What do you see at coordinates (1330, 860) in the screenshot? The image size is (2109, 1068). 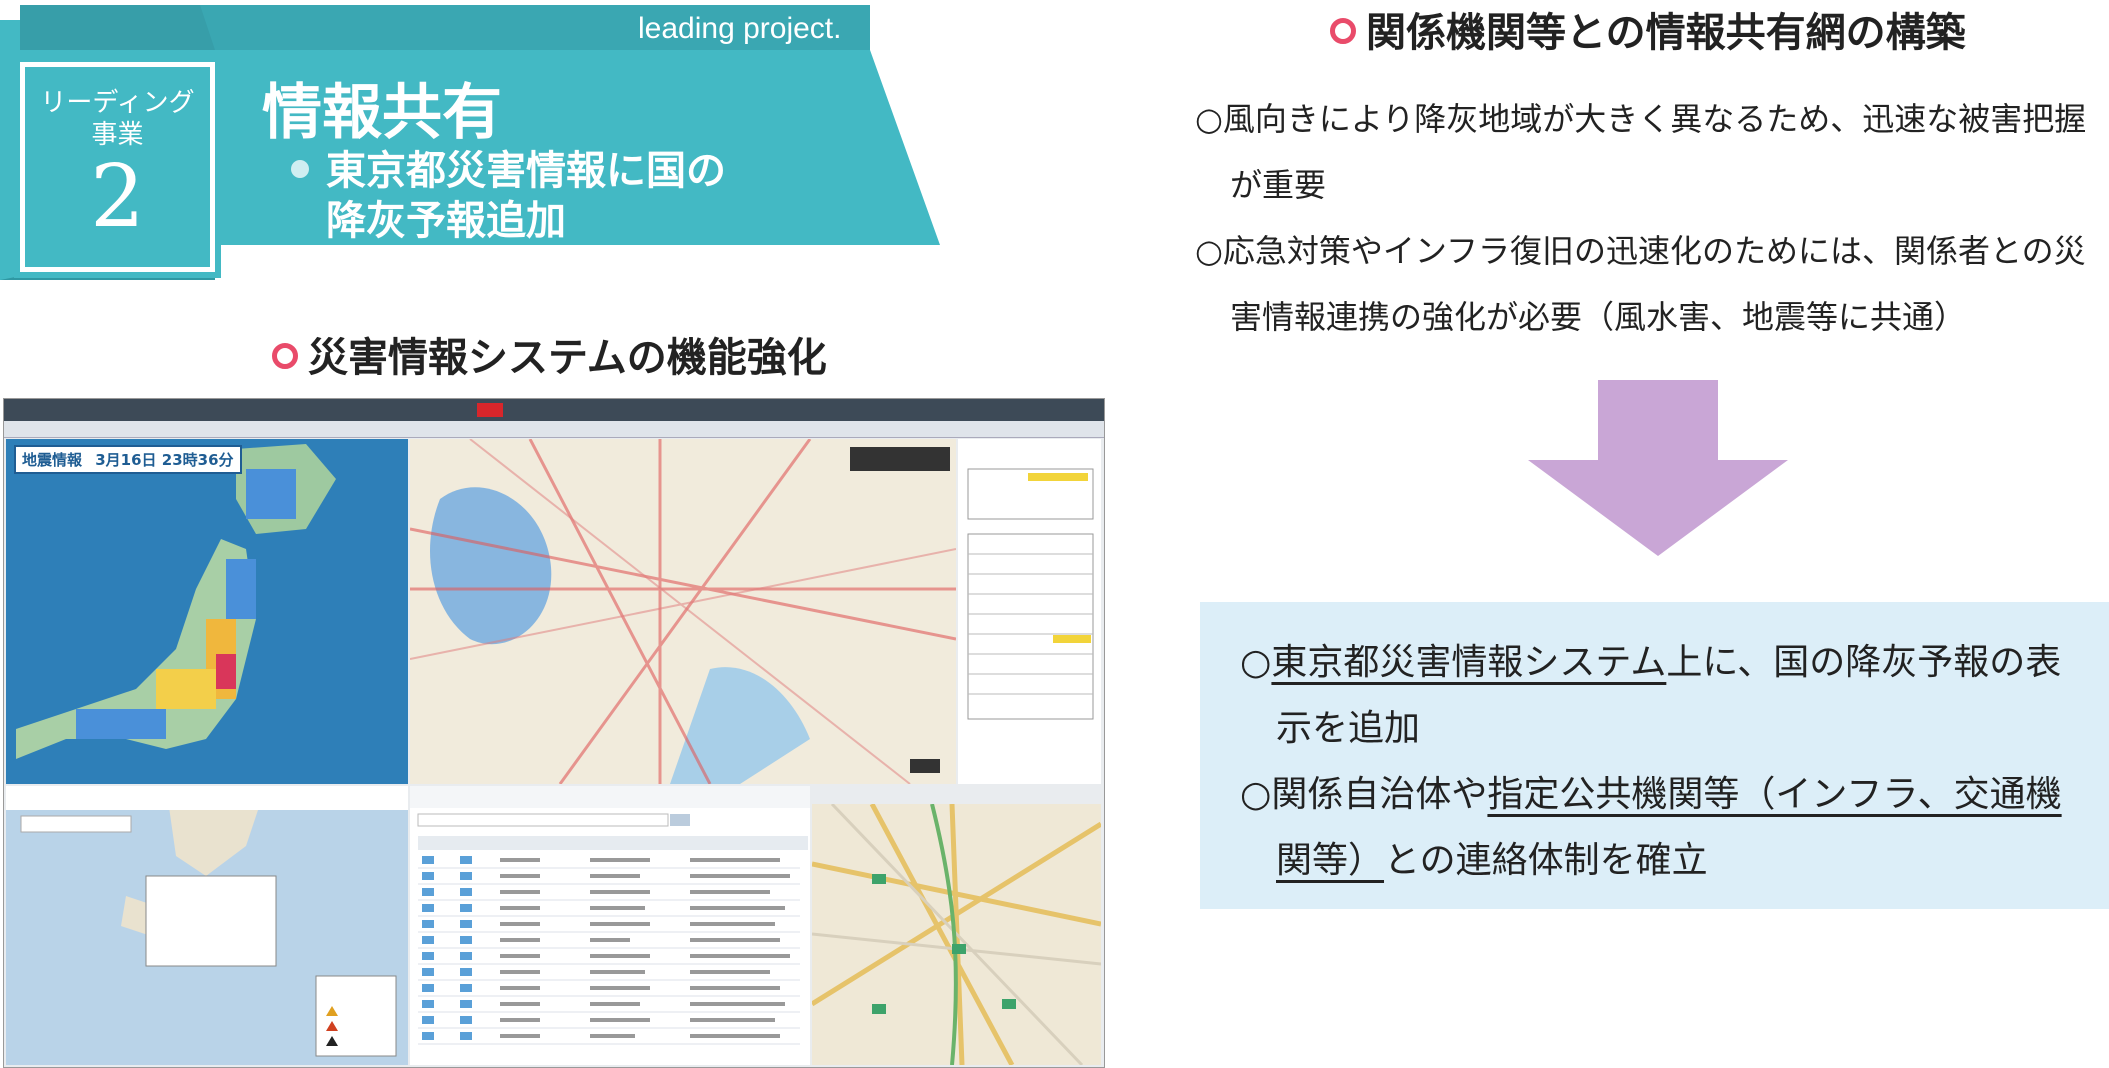 I see `measure-2-line2-underlined: 関等）` at bounding box center [1330, 860].